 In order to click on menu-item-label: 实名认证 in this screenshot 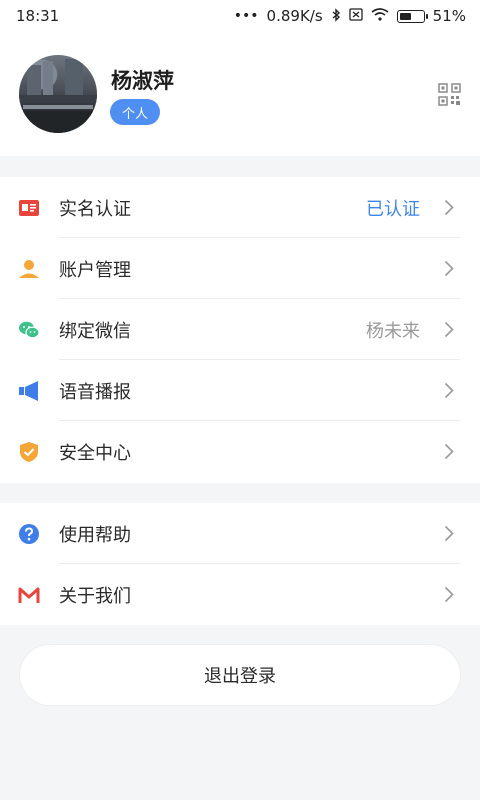, I will do `click(95, 209)`.